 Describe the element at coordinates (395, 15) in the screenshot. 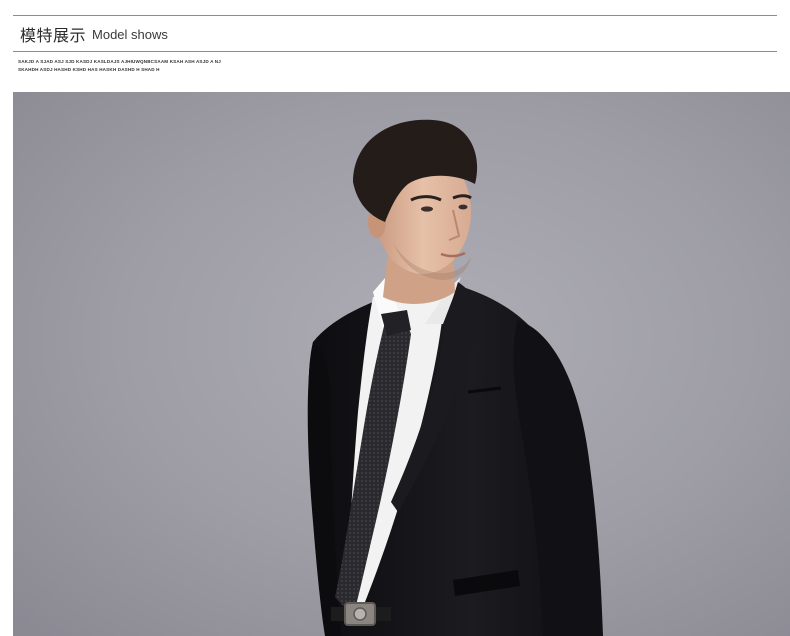

I see `header-top-rule` at that location.